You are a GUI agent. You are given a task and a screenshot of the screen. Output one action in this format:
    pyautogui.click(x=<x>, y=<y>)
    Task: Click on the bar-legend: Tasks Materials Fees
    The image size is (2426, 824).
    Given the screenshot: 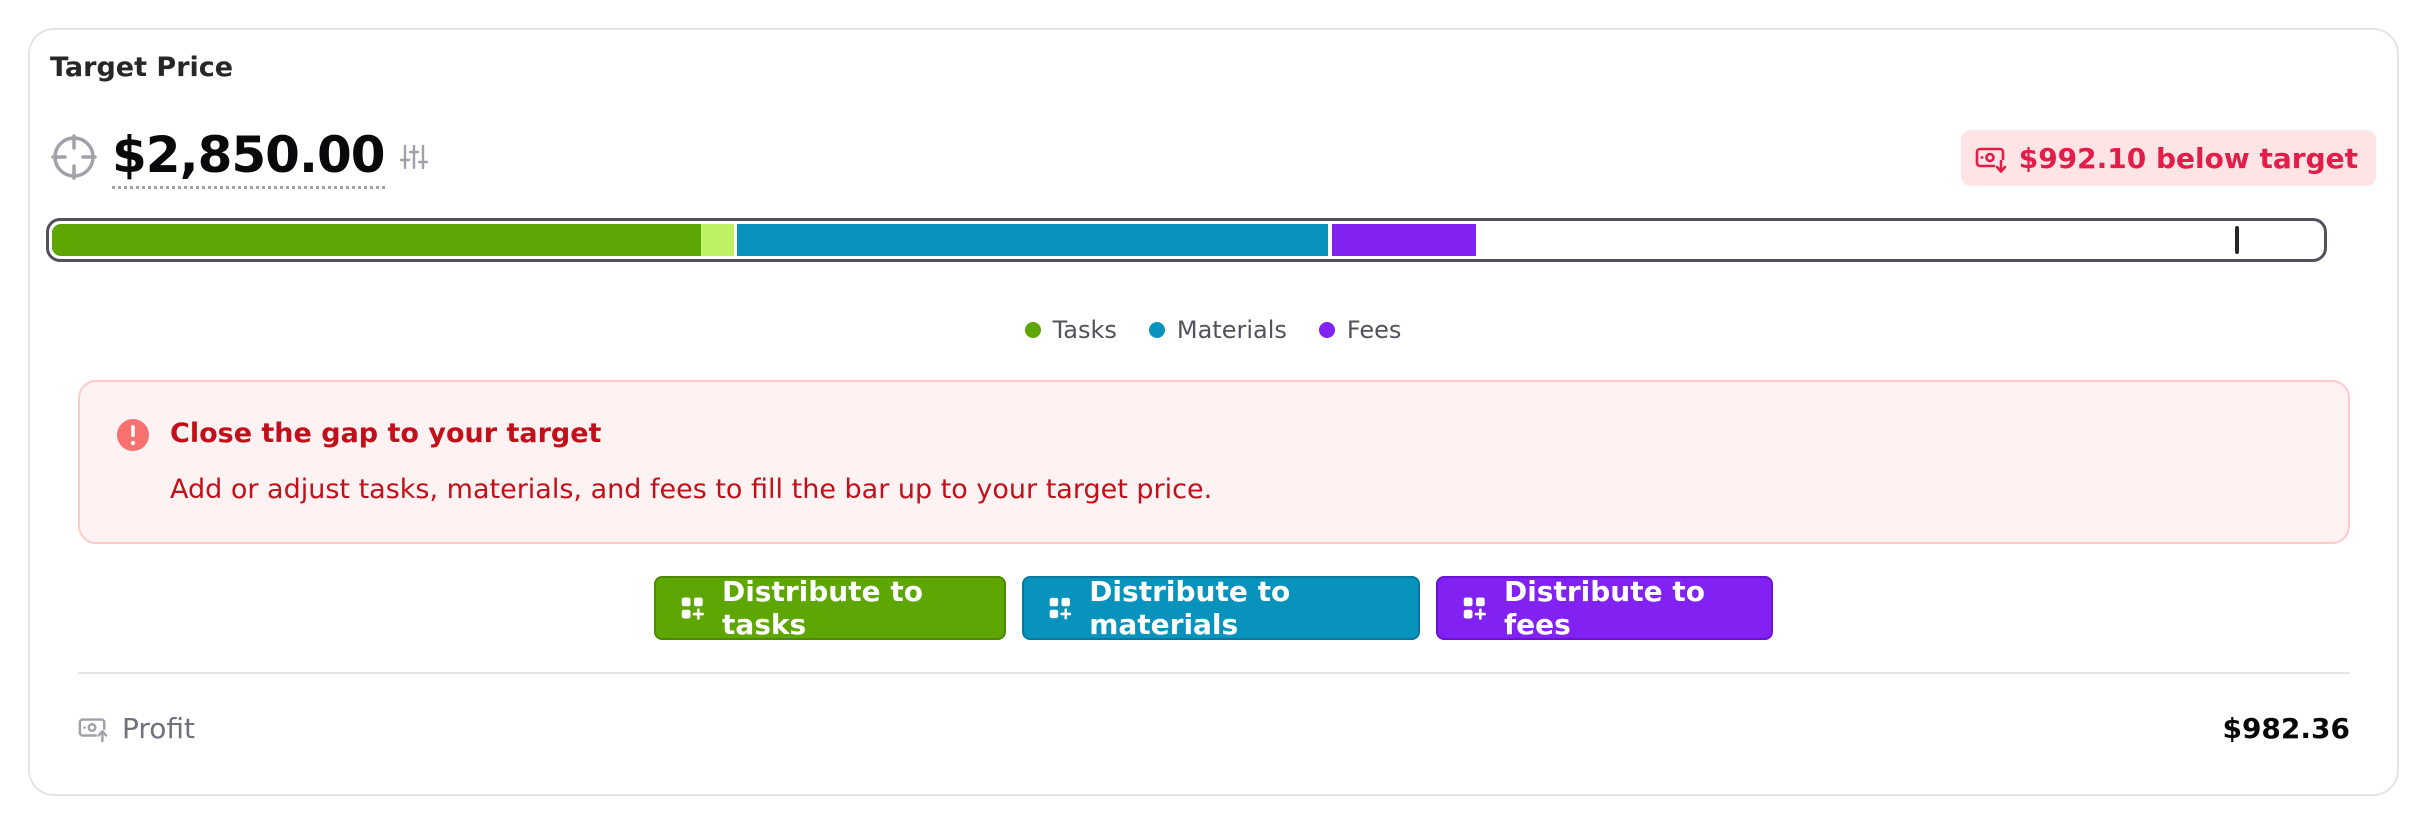 What is the action you would take?
    pyautogui.click(x=1213, y=330)
    